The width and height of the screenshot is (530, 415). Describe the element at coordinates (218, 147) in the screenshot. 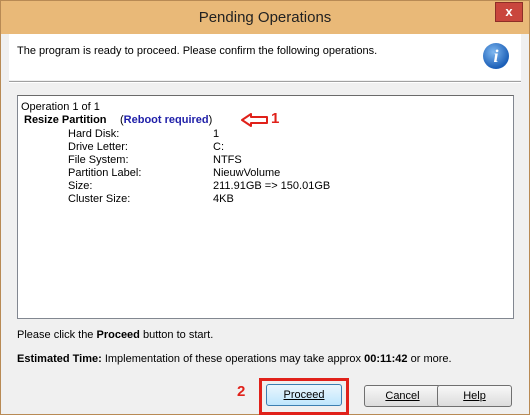

I see `detail-value: C:` at that location.